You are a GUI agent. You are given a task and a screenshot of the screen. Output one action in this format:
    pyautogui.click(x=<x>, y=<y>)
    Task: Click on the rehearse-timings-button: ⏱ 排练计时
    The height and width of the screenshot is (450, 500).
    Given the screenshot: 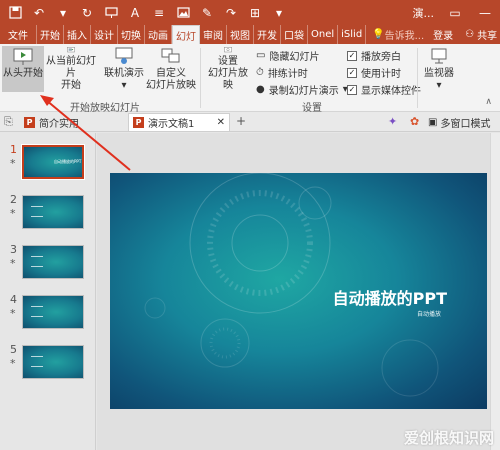 What is the action you would take?
    pyautogui.click(x=282, y=72)
    